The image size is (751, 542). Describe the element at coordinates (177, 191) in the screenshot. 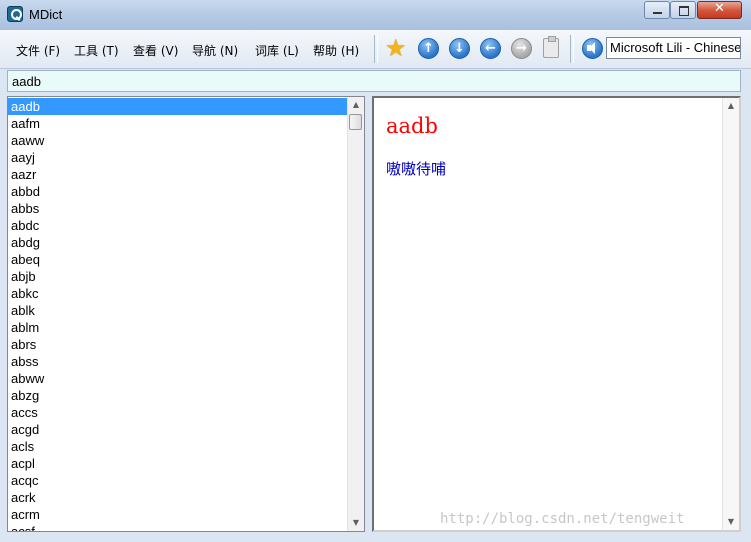

I see `list-item: abbd` at that location.